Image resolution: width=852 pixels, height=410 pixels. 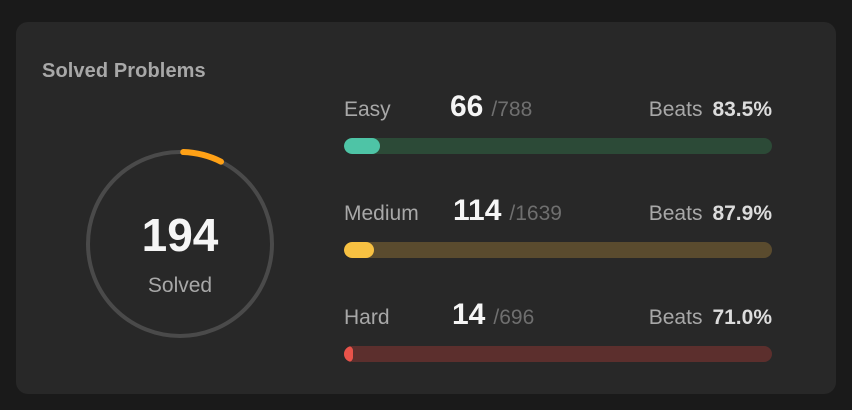 I want to click on beats-value: 71.0%, so click(x=742, y=317).